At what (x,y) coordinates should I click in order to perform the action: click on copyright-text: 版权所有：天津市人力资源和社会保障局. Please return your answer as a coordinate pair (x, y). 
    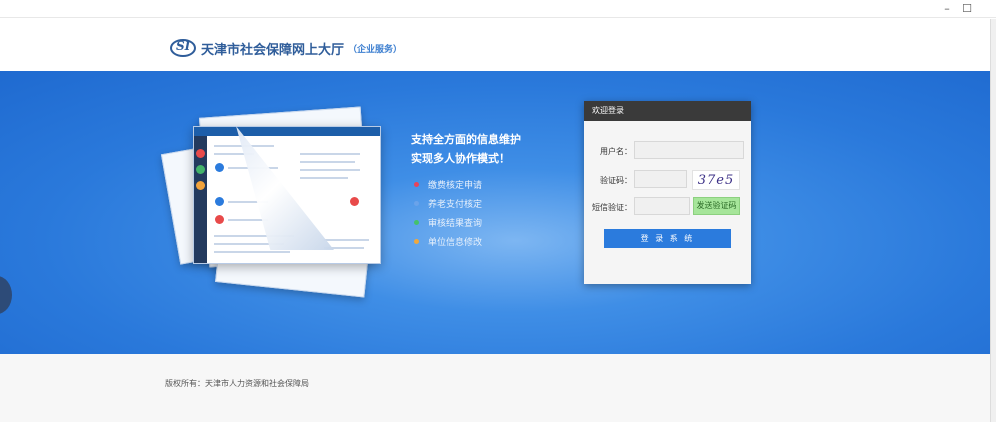
    Looking at the image, I should click on (237, 383).